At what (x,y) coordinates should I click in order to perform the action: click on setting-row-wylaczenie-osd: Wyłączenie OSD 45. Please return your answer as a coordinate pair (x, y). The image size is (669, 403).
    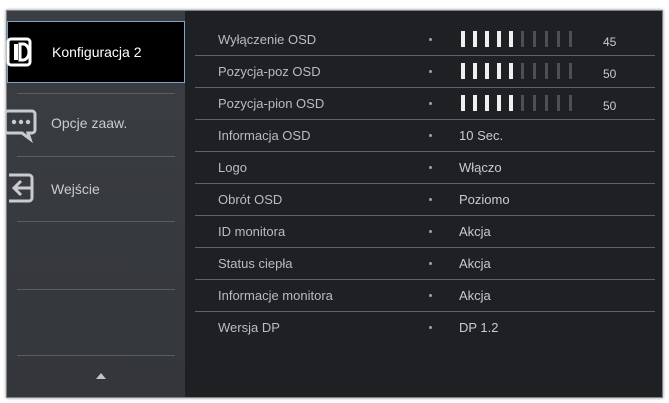
    Looking at the image, I should click on (425, 39).